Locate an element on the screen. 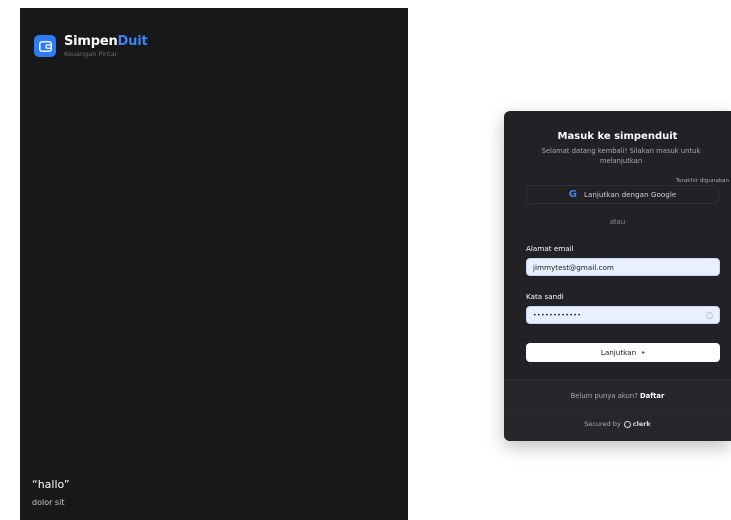 Image resolution: width=731 pixels, height=520 pixels. google-icon: G is located at coordinates (572, 194).